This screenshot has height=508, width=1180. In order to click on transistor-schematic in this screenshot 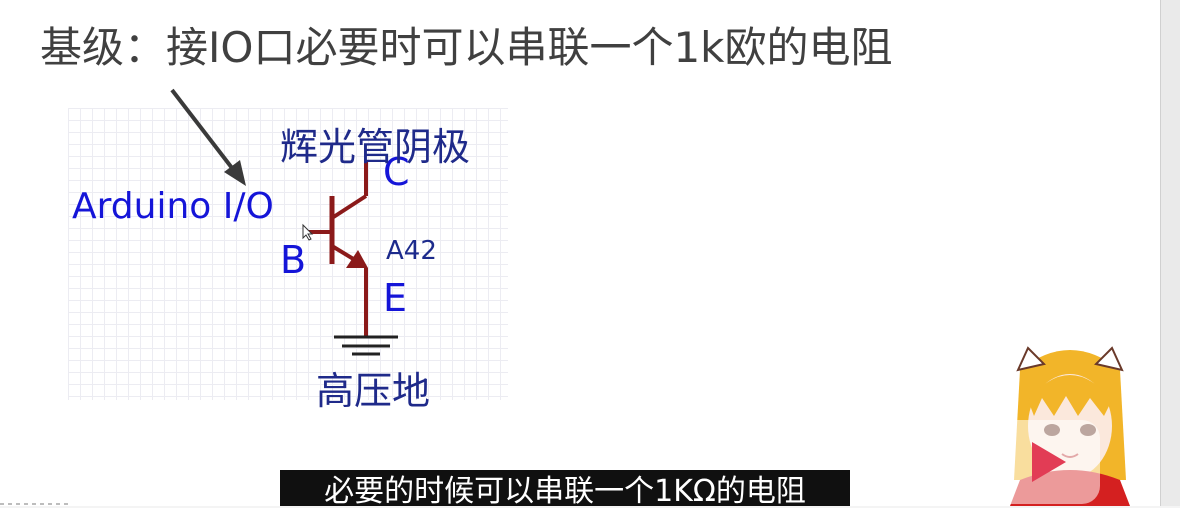, I will do `click(284, 222)`.